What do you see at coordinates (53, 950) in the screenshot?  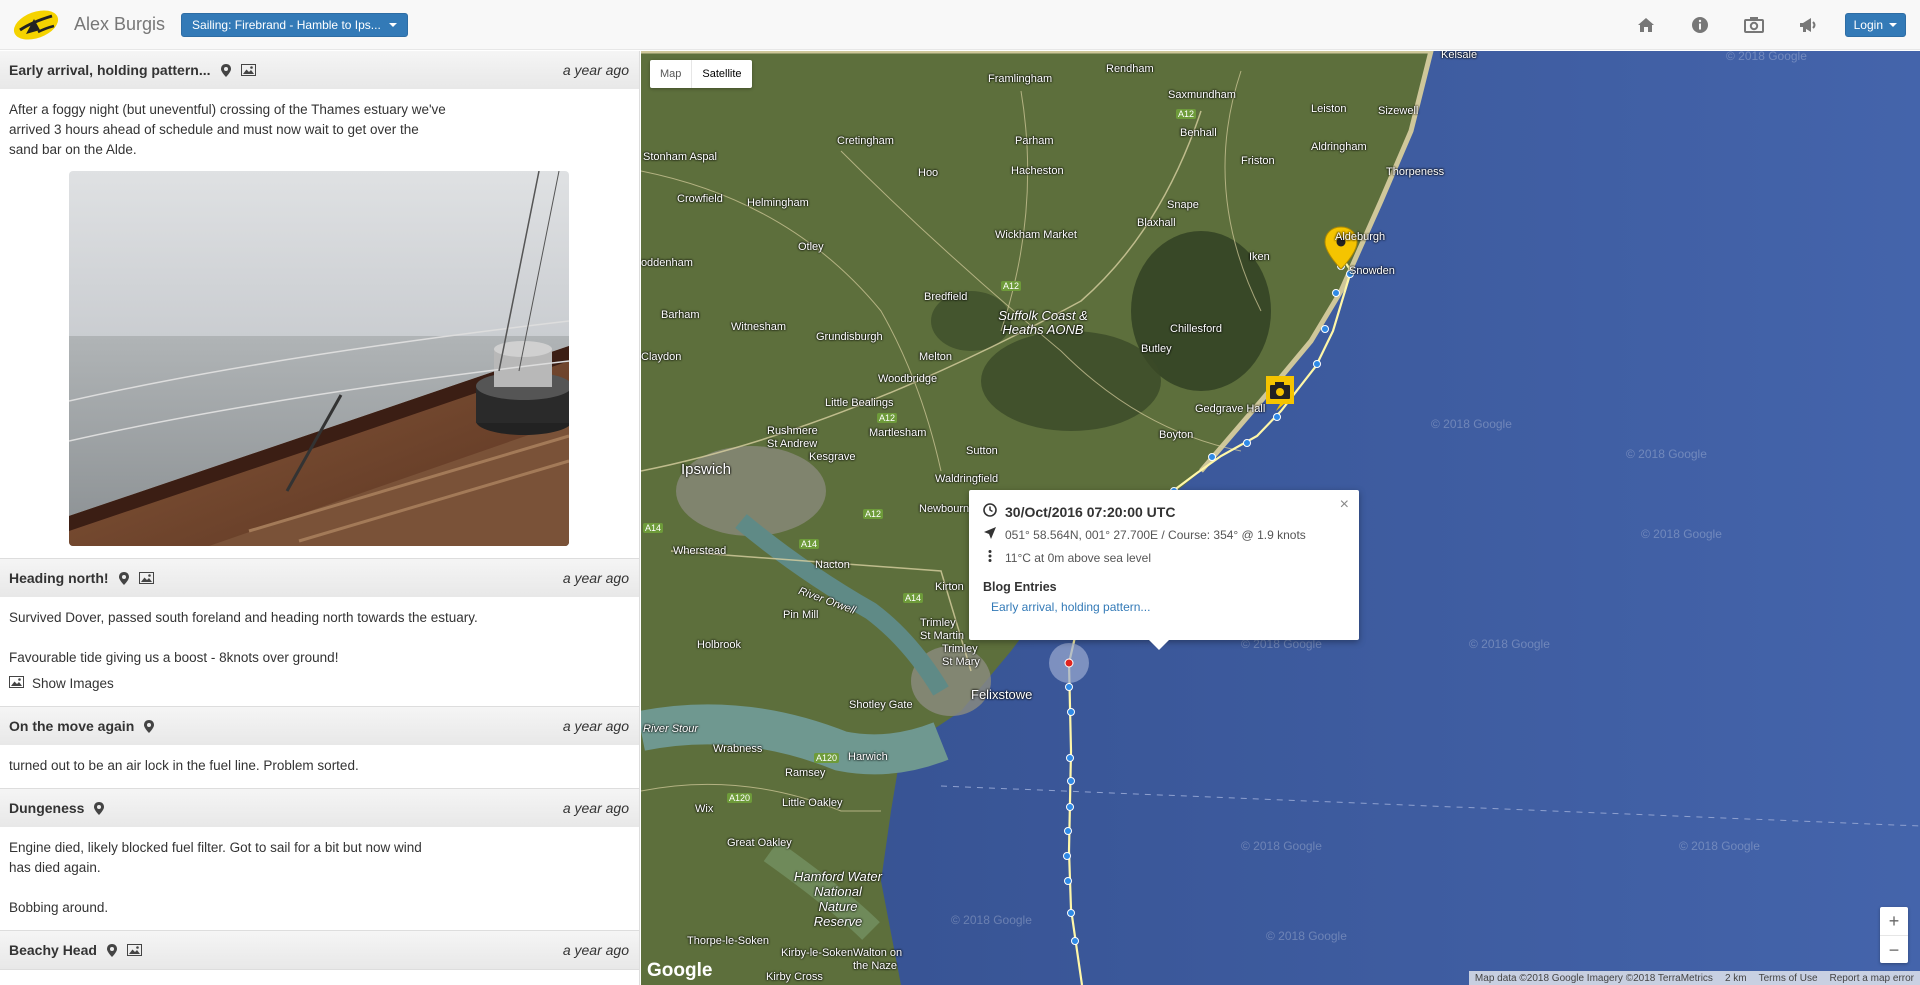 I see `entry-title: Beachy Head` at bounding box center [53, 950].